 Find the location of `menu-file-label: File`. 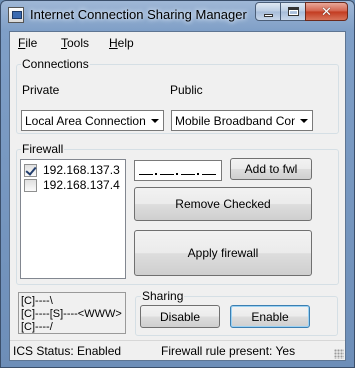

menu-file-label: File is located at coordinates (28, 43).